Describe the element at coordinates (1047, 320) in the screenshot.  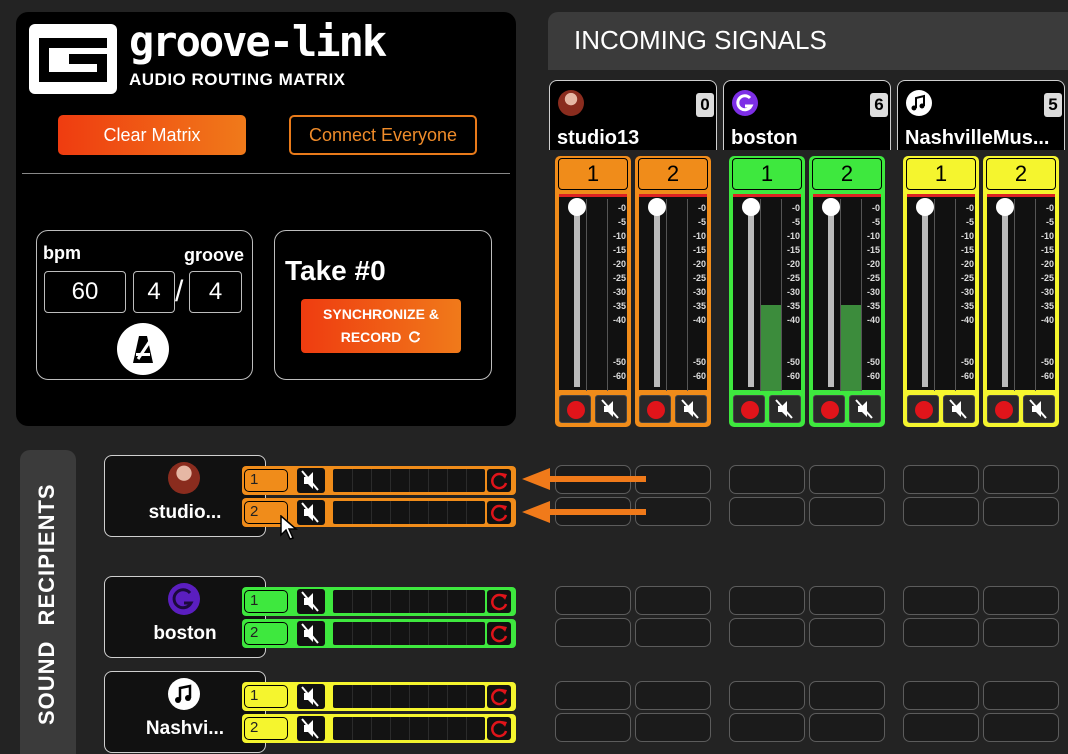
I see `scale-tick: -40` at that location.